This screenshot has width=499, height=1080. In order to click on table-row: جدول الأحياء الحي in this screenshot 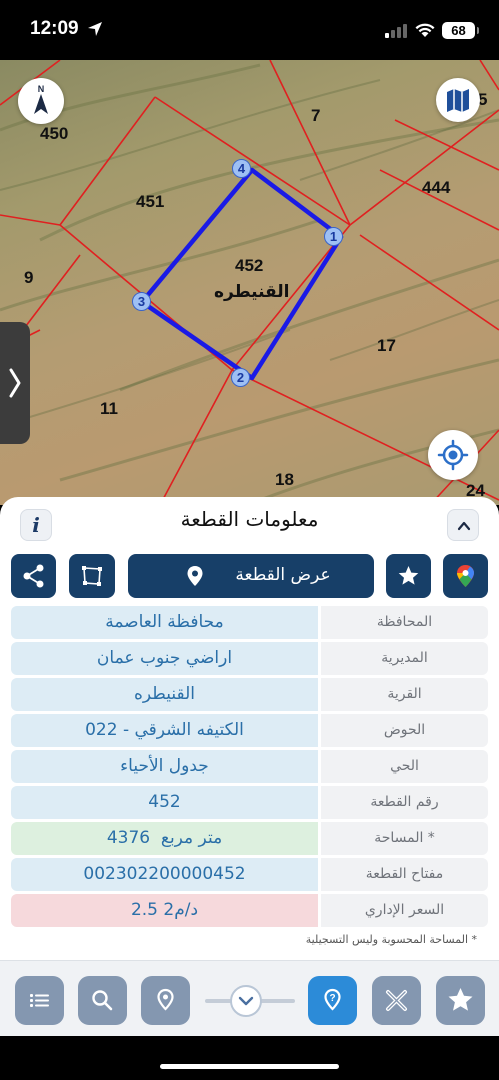, I will do `click(249, 766)`.